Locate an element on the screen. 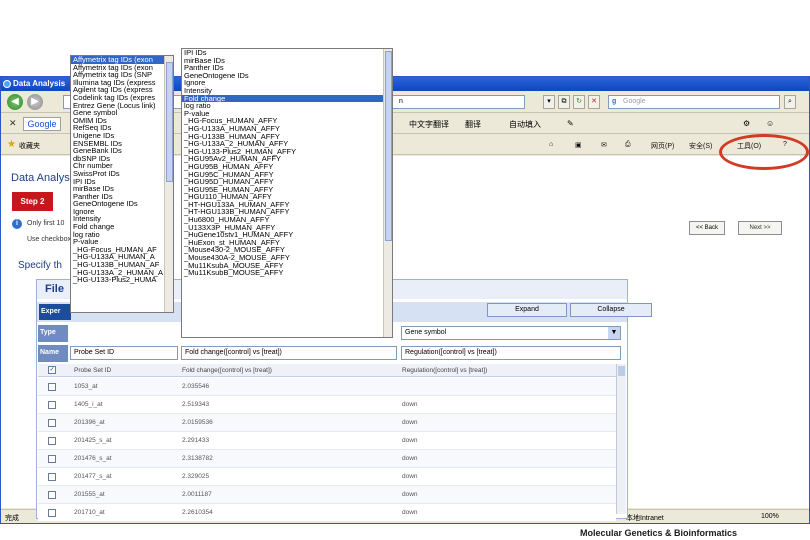  footer-brand: Molecular Genetics & Bioinformatics is located at coordinates (659, 533).